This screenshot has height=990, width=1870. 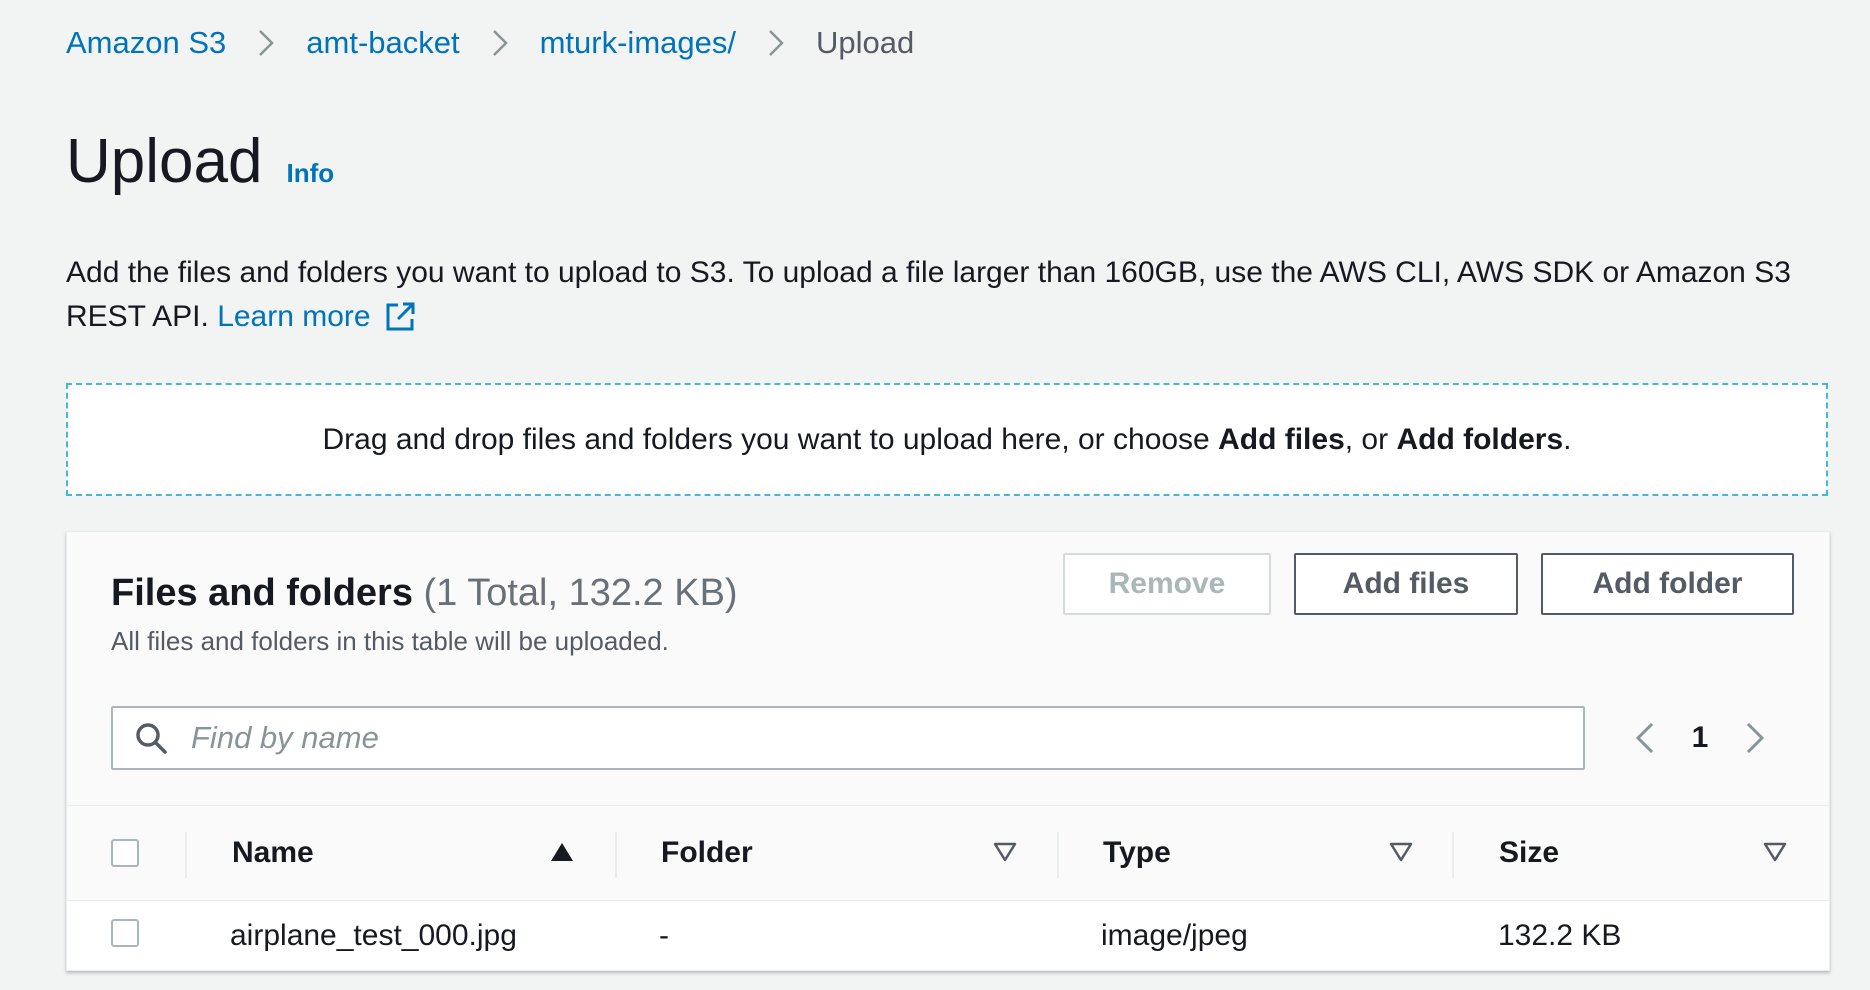 I want to click on sort-ascending-icon, so click(x=562, y=852).